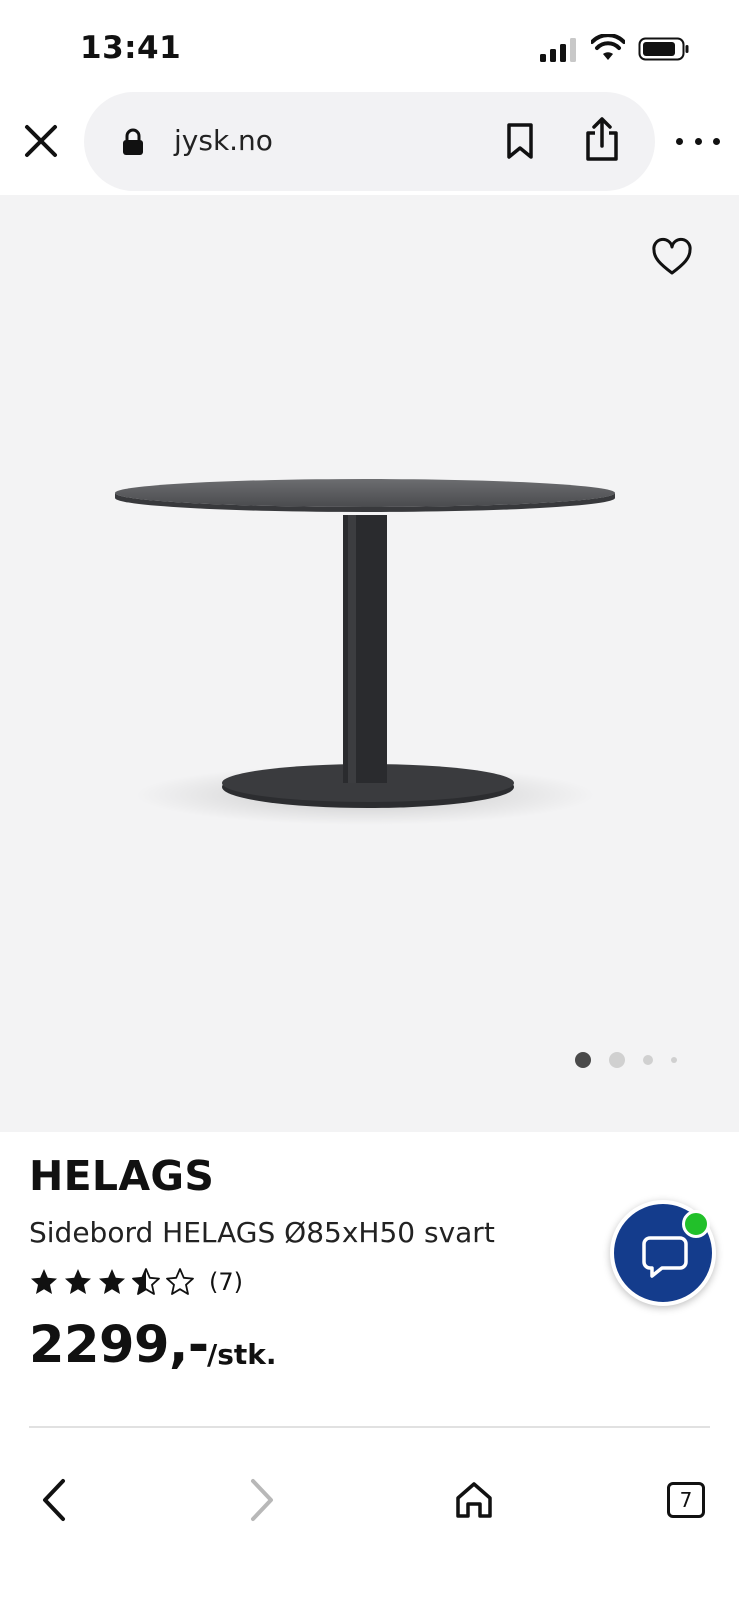 This screenshot has width=739, height=1600. What do you see at coordinates (583, 1060) in the screenshot?
I see `pagination-dot-active` at bounding box center [583, 1060].